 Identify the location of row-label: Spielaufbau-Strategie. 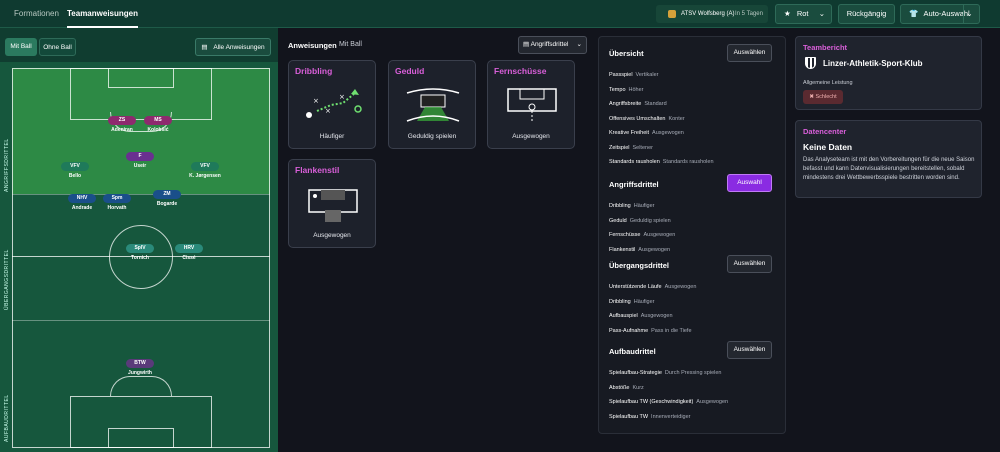
(635, 373).